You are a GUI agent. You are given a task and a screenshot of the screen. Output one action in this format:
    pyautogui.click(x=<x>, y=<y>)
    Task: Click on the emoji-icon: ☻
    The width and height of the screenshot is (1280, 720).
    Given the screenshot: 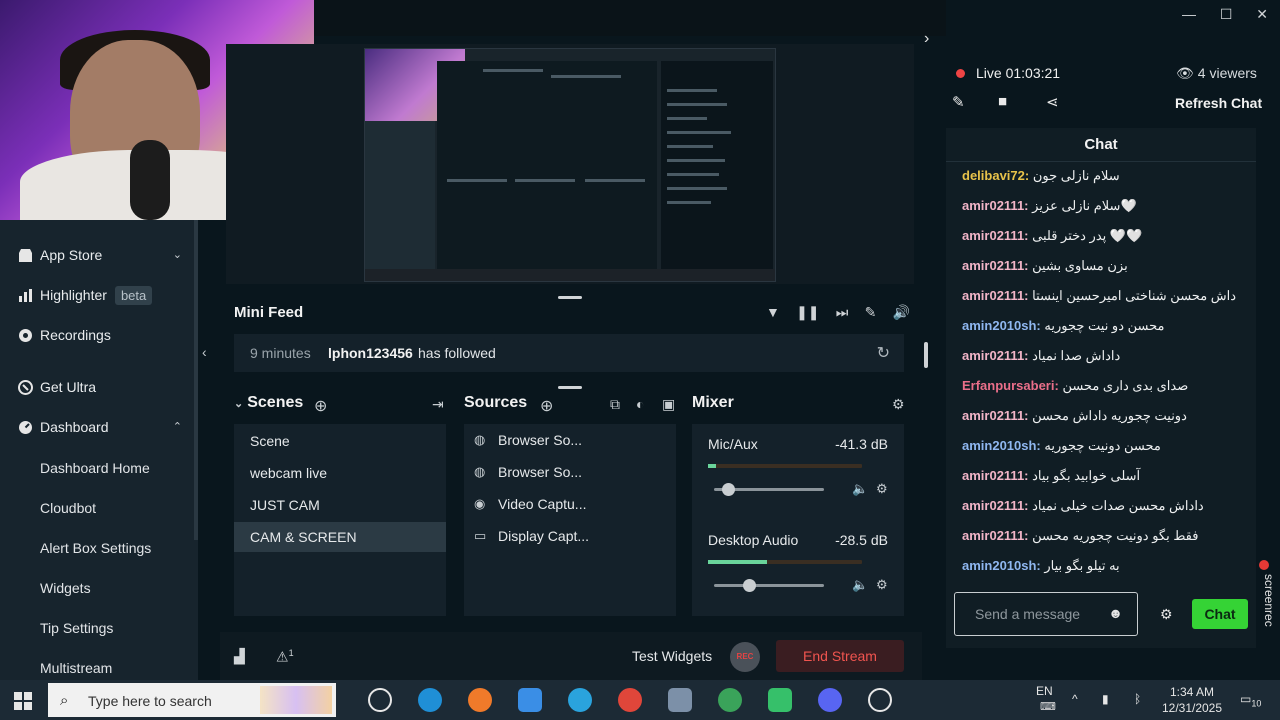 What is the action you would take?
    pyautogui.click(x=1115, y=613)
    